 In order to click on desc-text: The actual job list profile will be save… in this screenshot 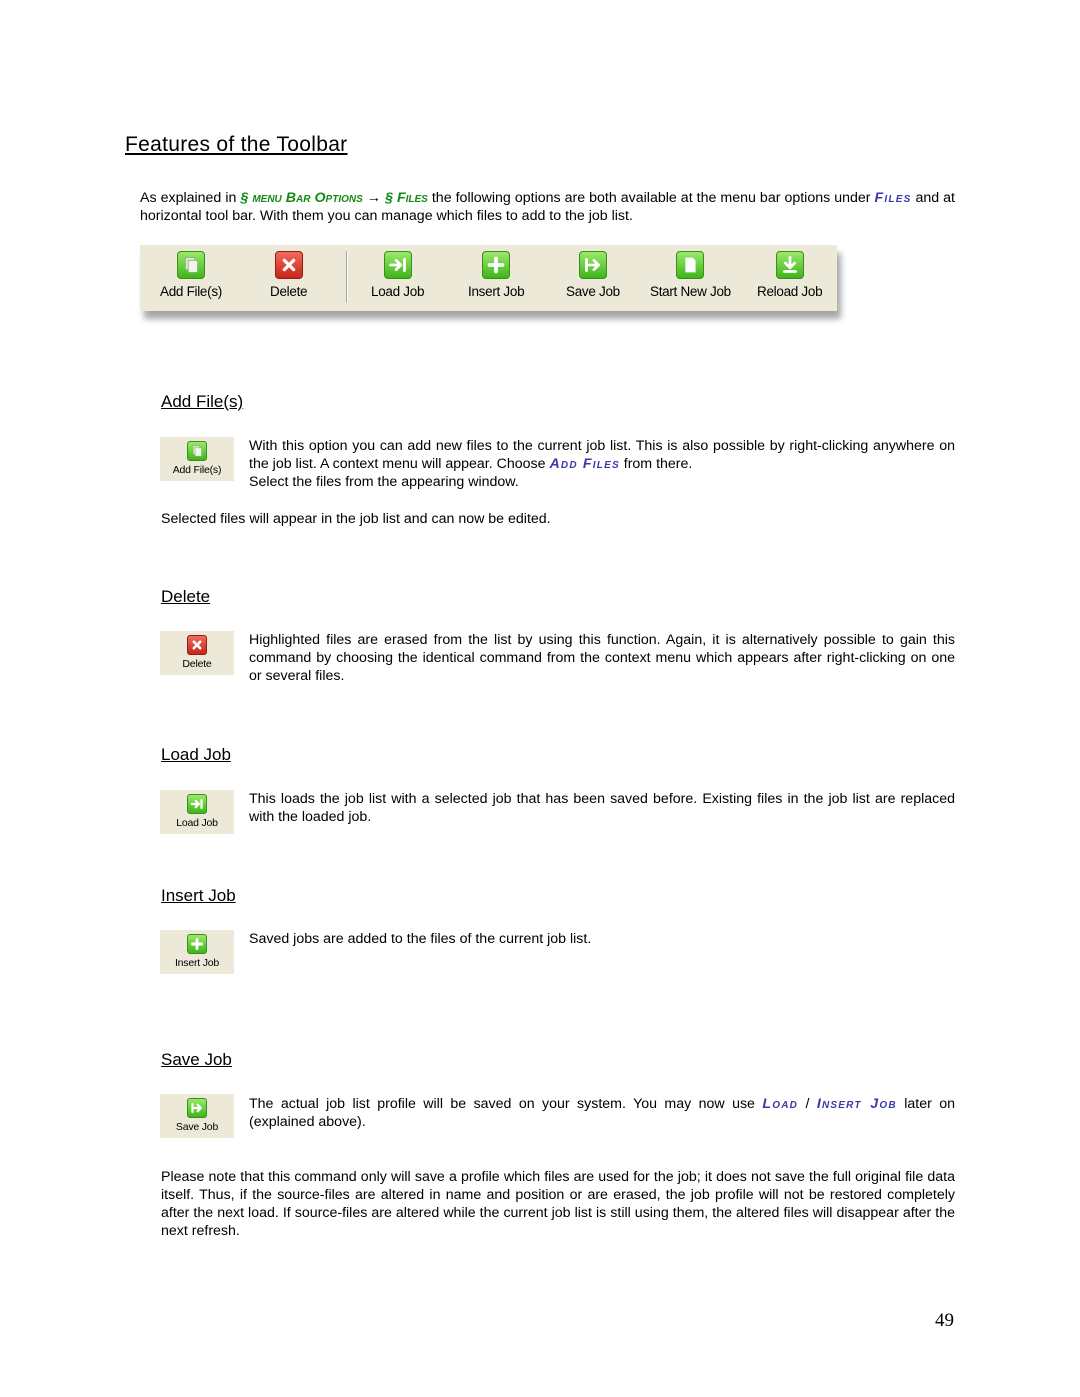, I will do `click(506, 1104)`.